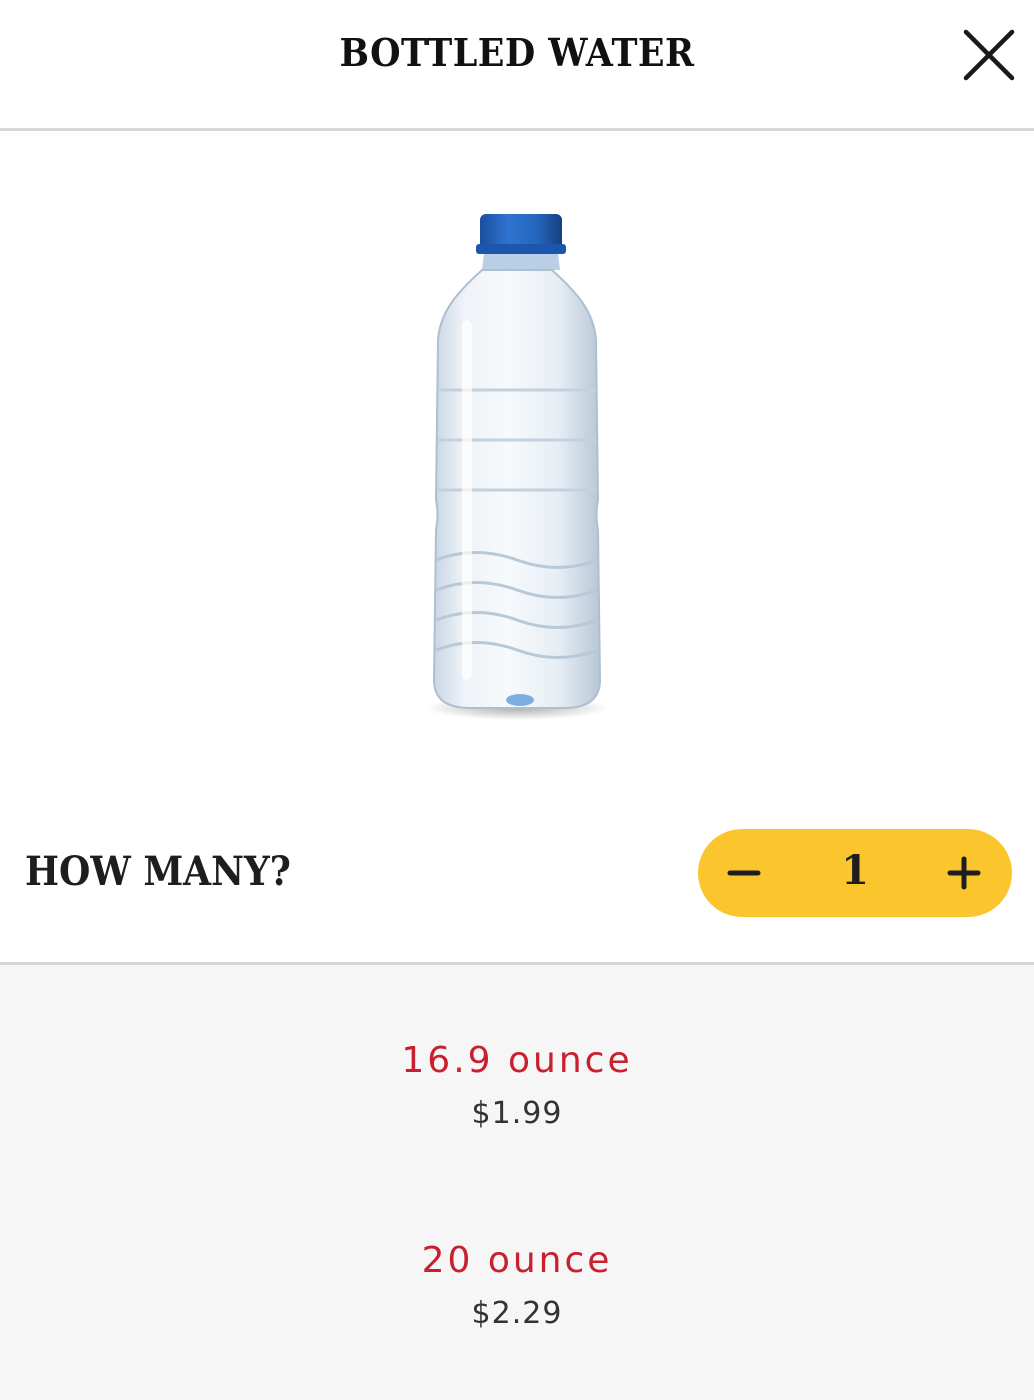  Describe the element at coordinates (517, 881) in the screenshot. I see `quantity-row: HOW MANY? 1` at that location.